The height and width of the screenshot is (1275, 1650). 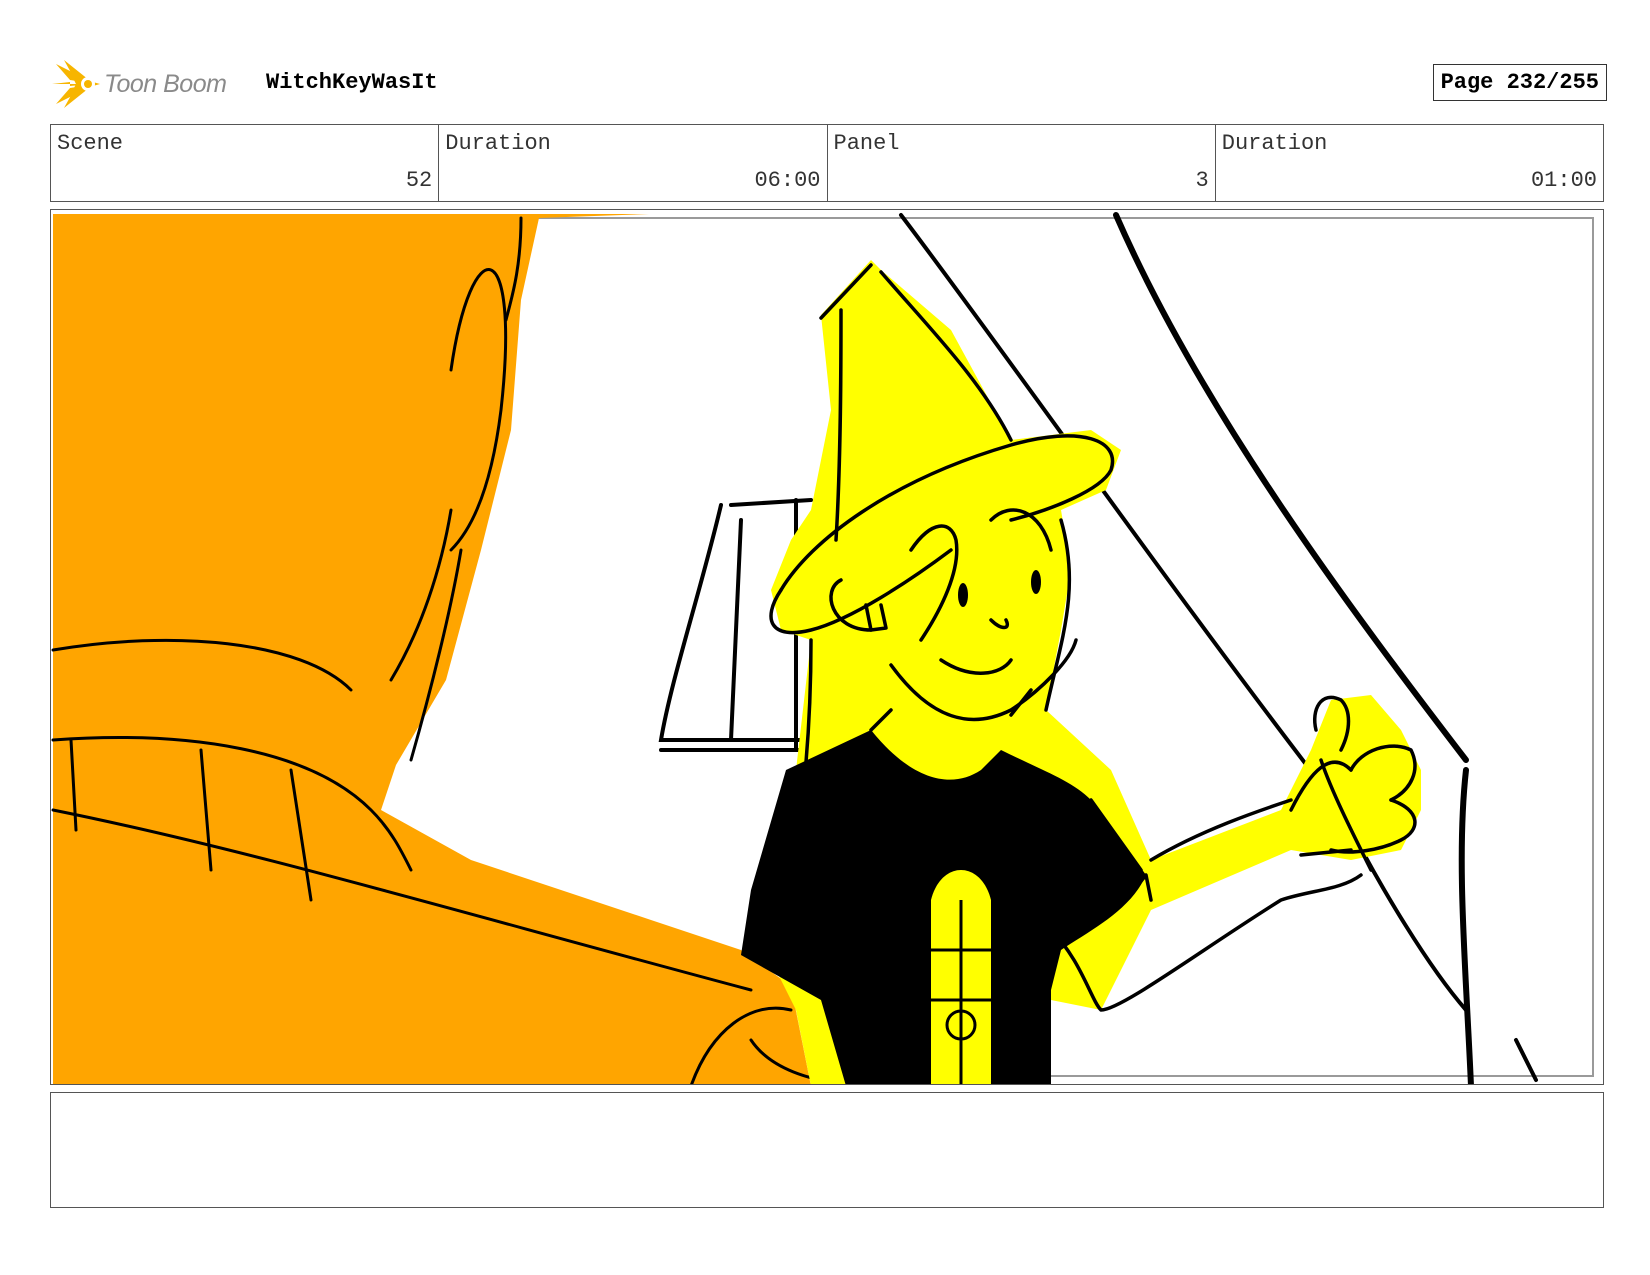 What do you see at coordinates (961, 977) in the screenshot?
I see `shirt-graphic` at bounding box center [961, 977].